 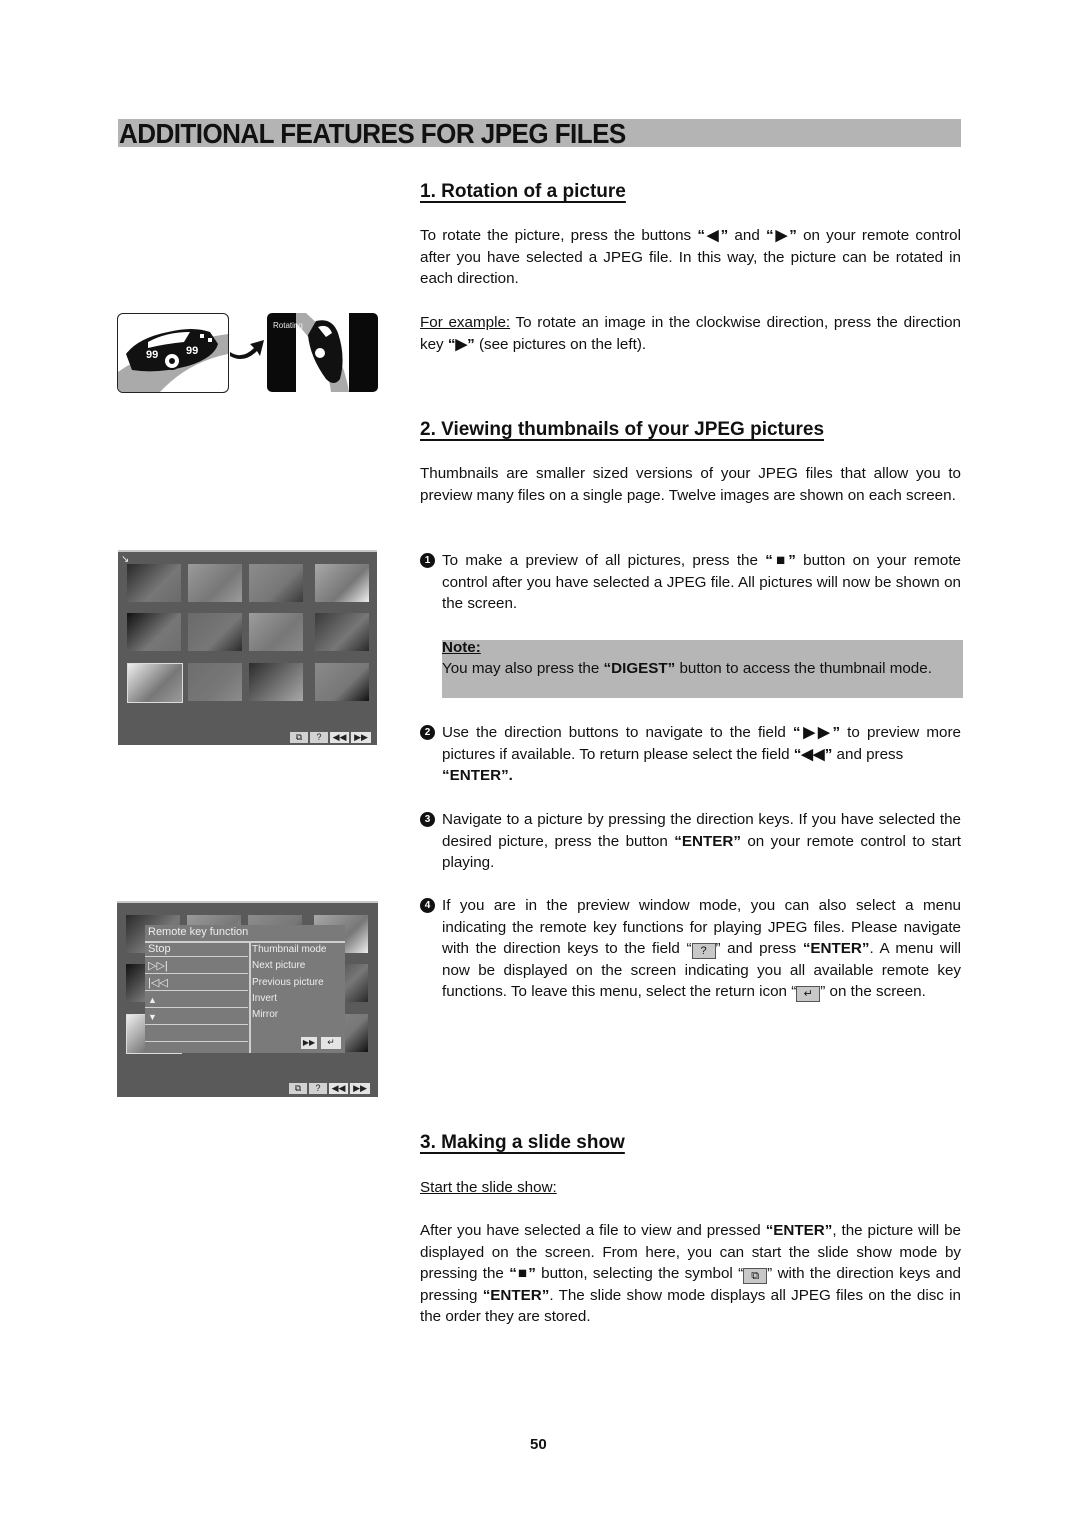 What do you see at coordinates (152, 355) in the screenshot?
I see `car-number: 99` at bounding box center [152, 355].